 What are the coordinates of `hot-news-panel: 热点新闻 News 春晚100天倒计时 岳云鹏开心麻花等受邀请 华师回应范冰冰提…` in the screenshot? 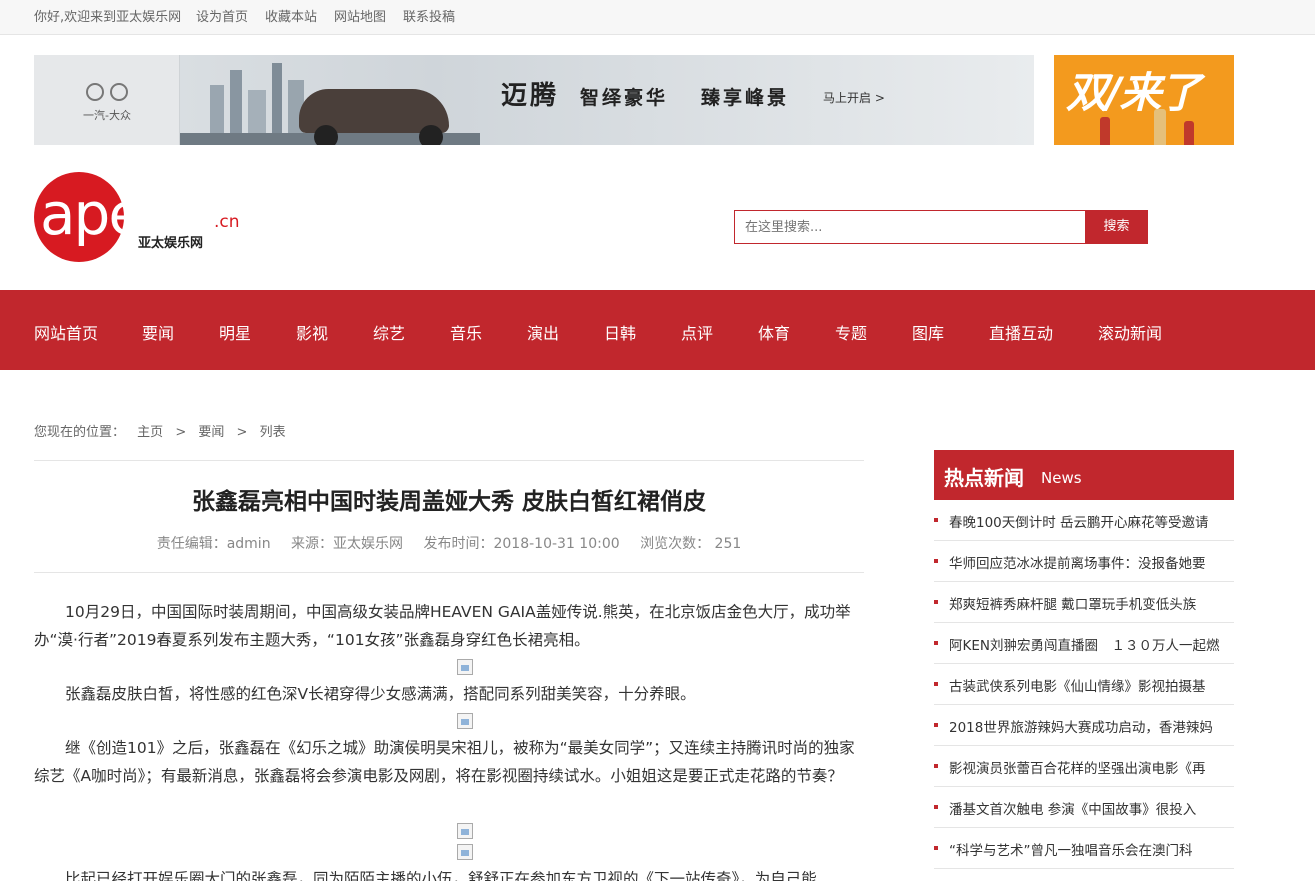 It's located at (1084, 659).